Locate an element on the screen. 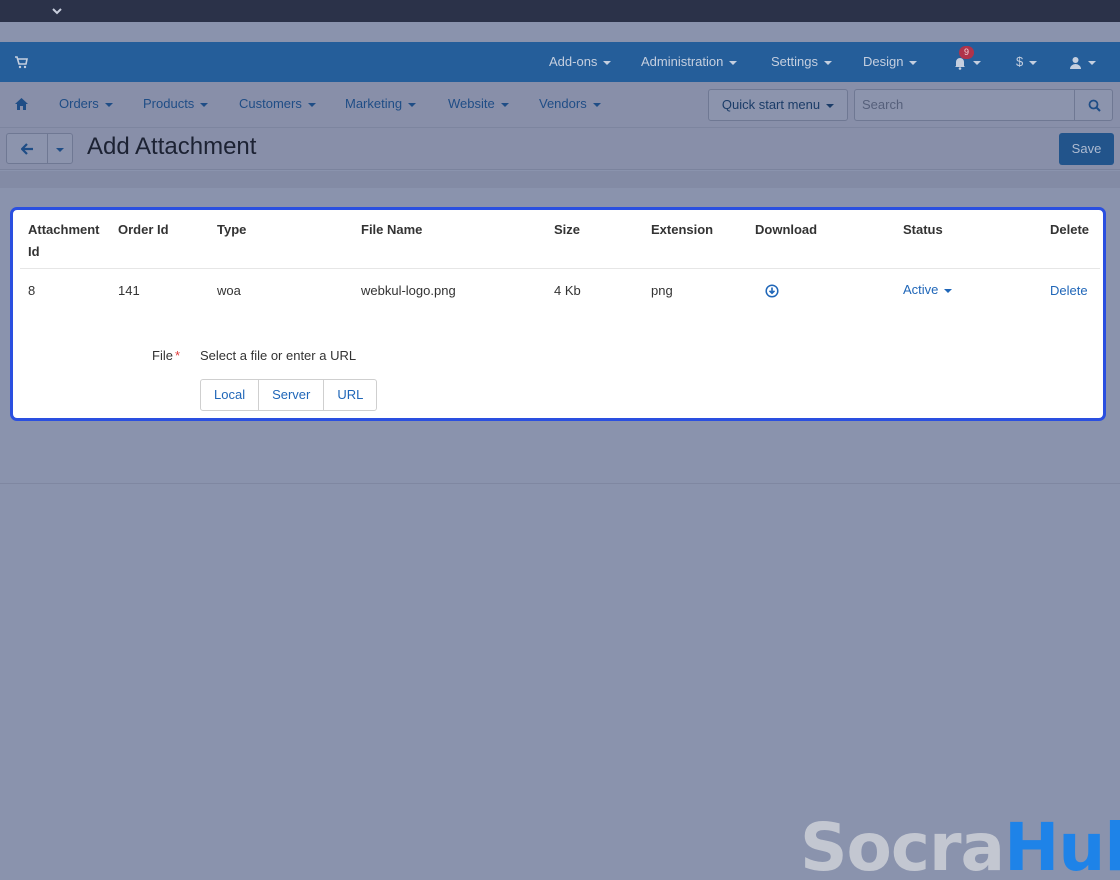 The width and height of the screenshot is (1120, 880). menu-orders: Orders is located at coordinates (86, 104).